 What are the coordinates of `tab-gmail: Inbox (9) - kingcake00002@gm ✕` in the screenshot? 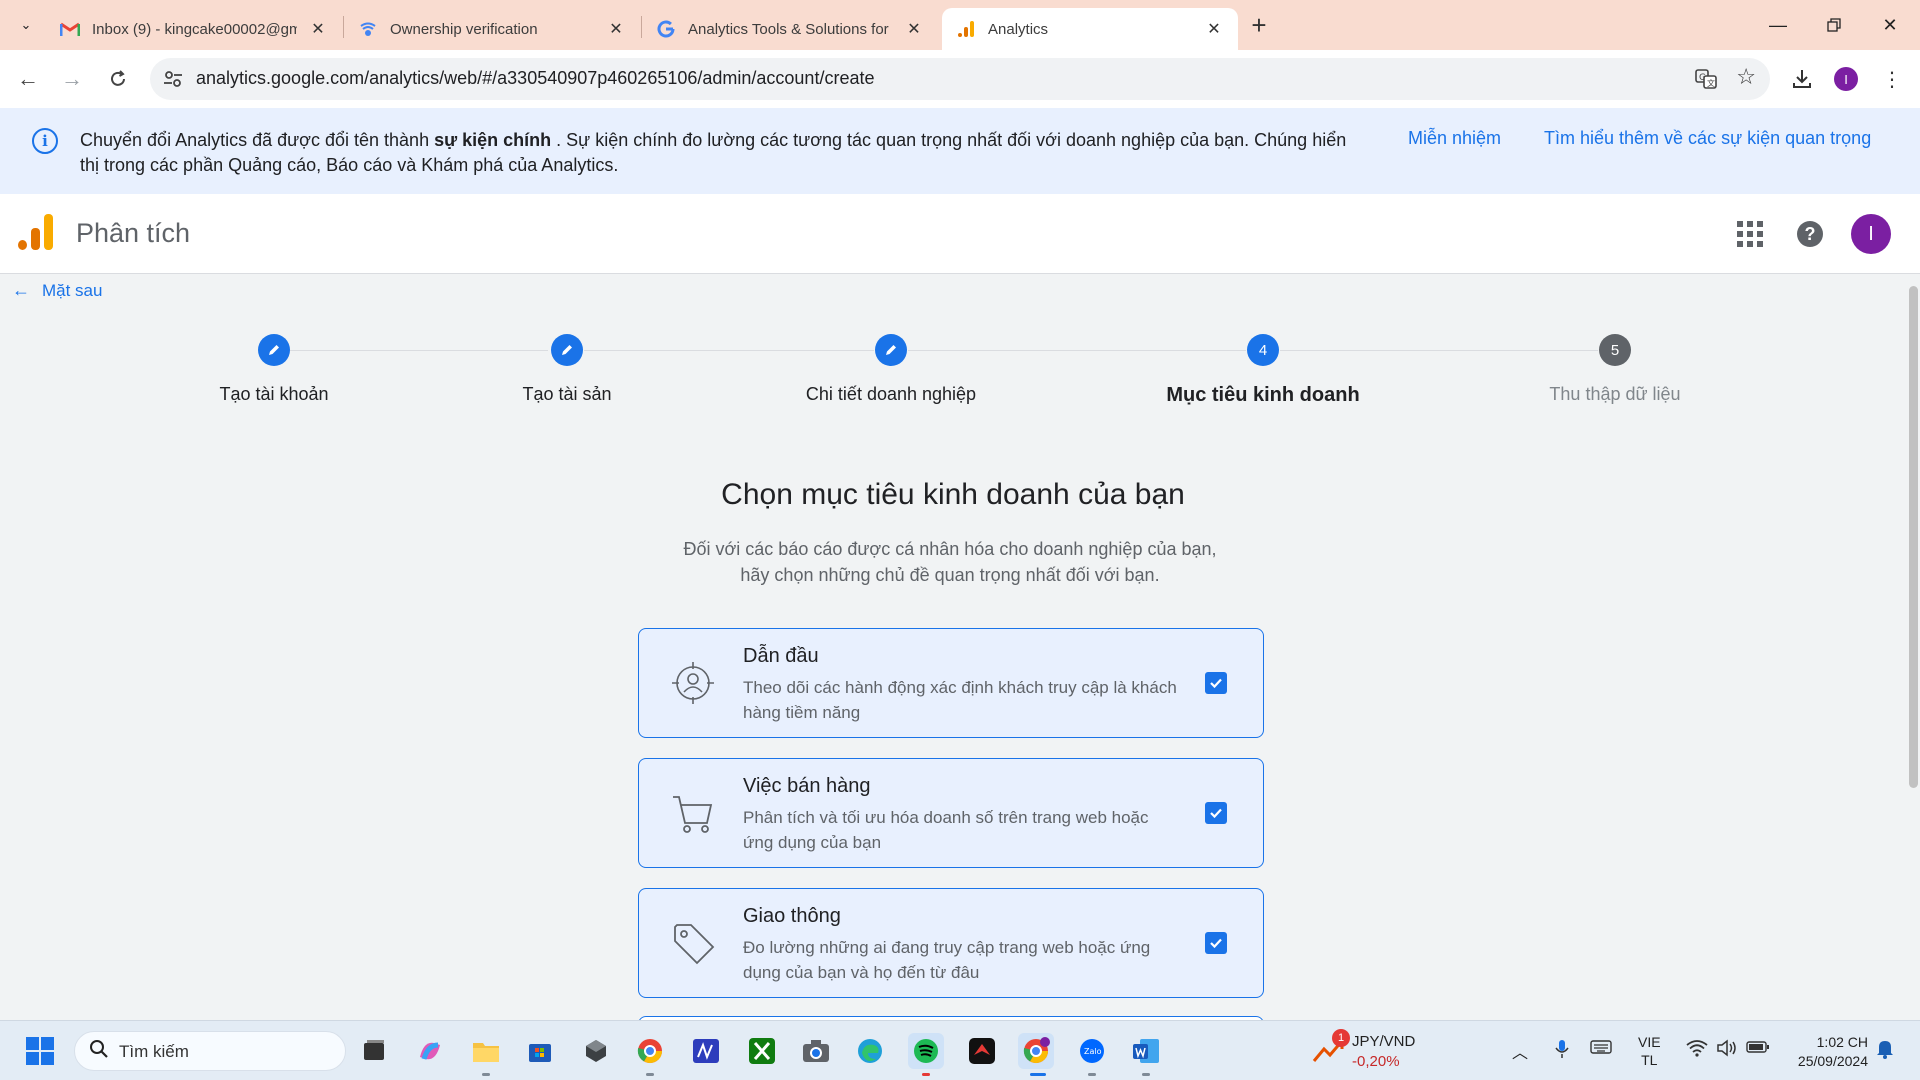 It's located at (194, 29).